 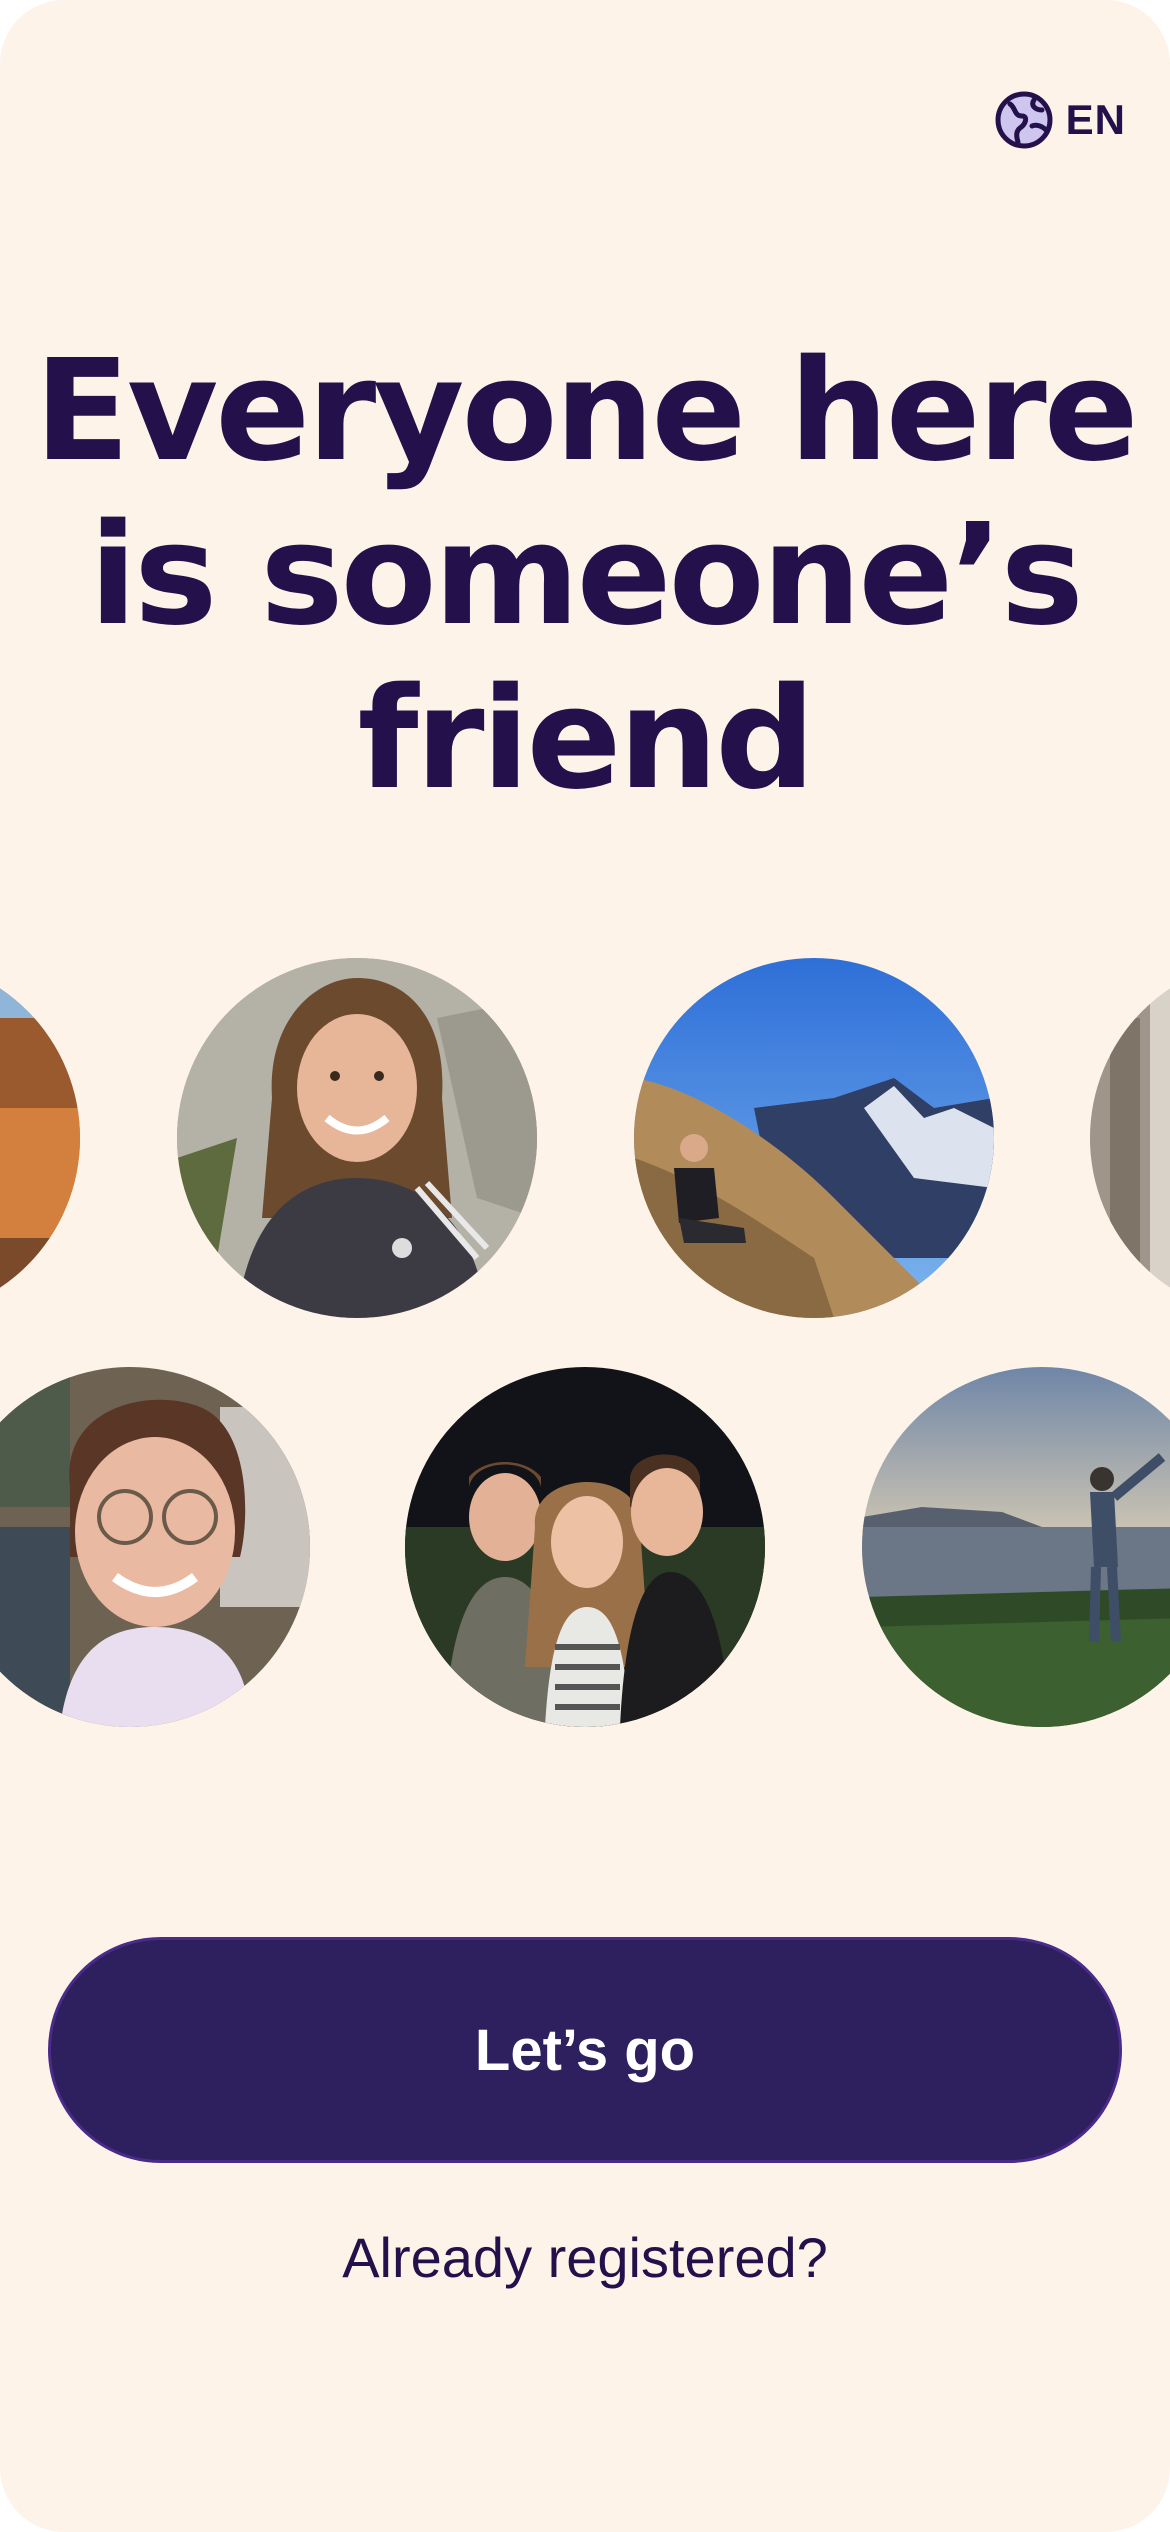 I want to click on photo-circle-man-long-hair, so click(x=357, y=1138).